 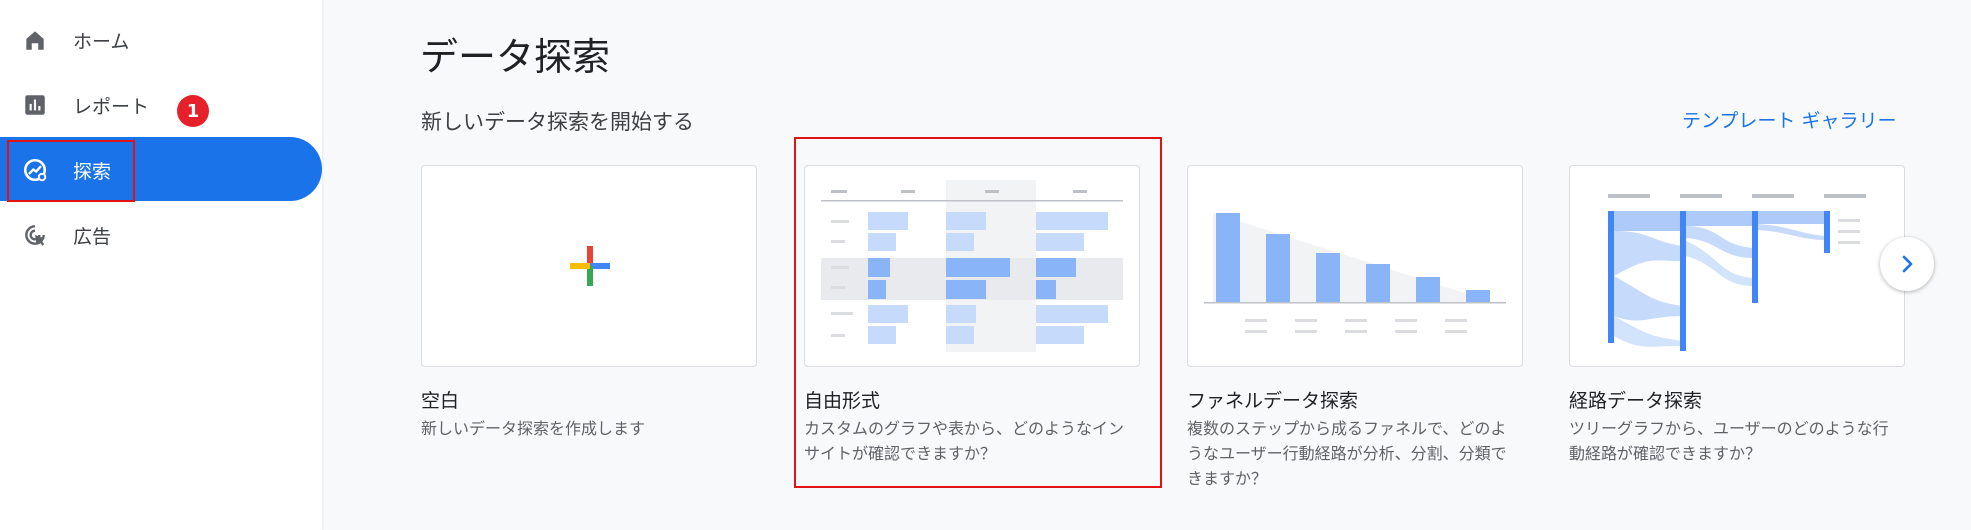 I want to click on ads-cursor-icon, so click(x=35, y=235).